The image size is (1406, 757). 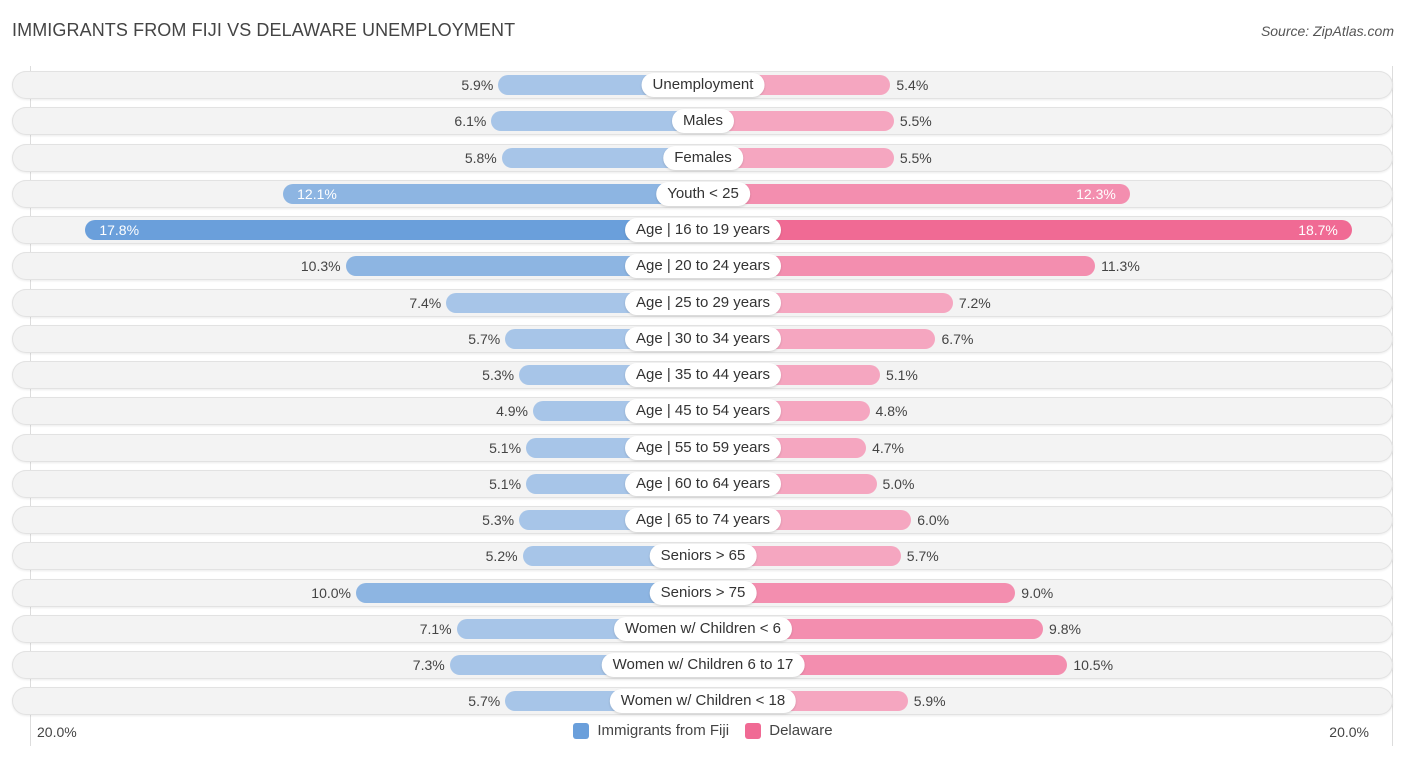 I want to click on legend-item-fiji: Immigrants from Fiji, so click(x=651, y=730).